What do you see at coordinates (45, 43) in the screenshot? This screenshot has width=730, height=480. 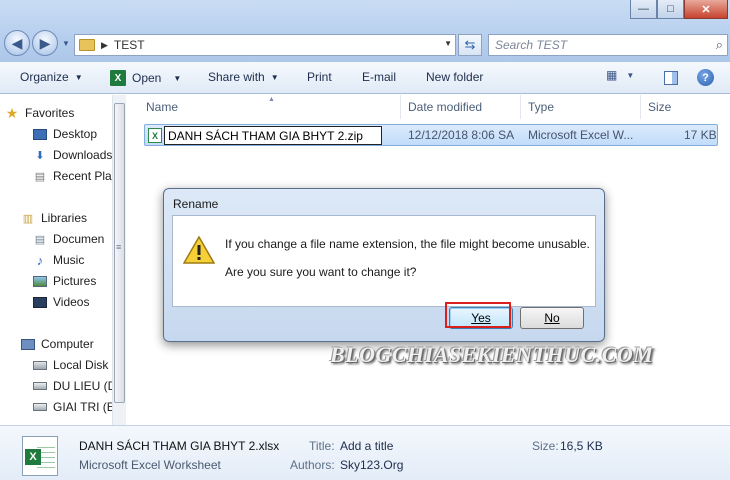 I see `forward-button: ▶` at bounding box center [45, 43].